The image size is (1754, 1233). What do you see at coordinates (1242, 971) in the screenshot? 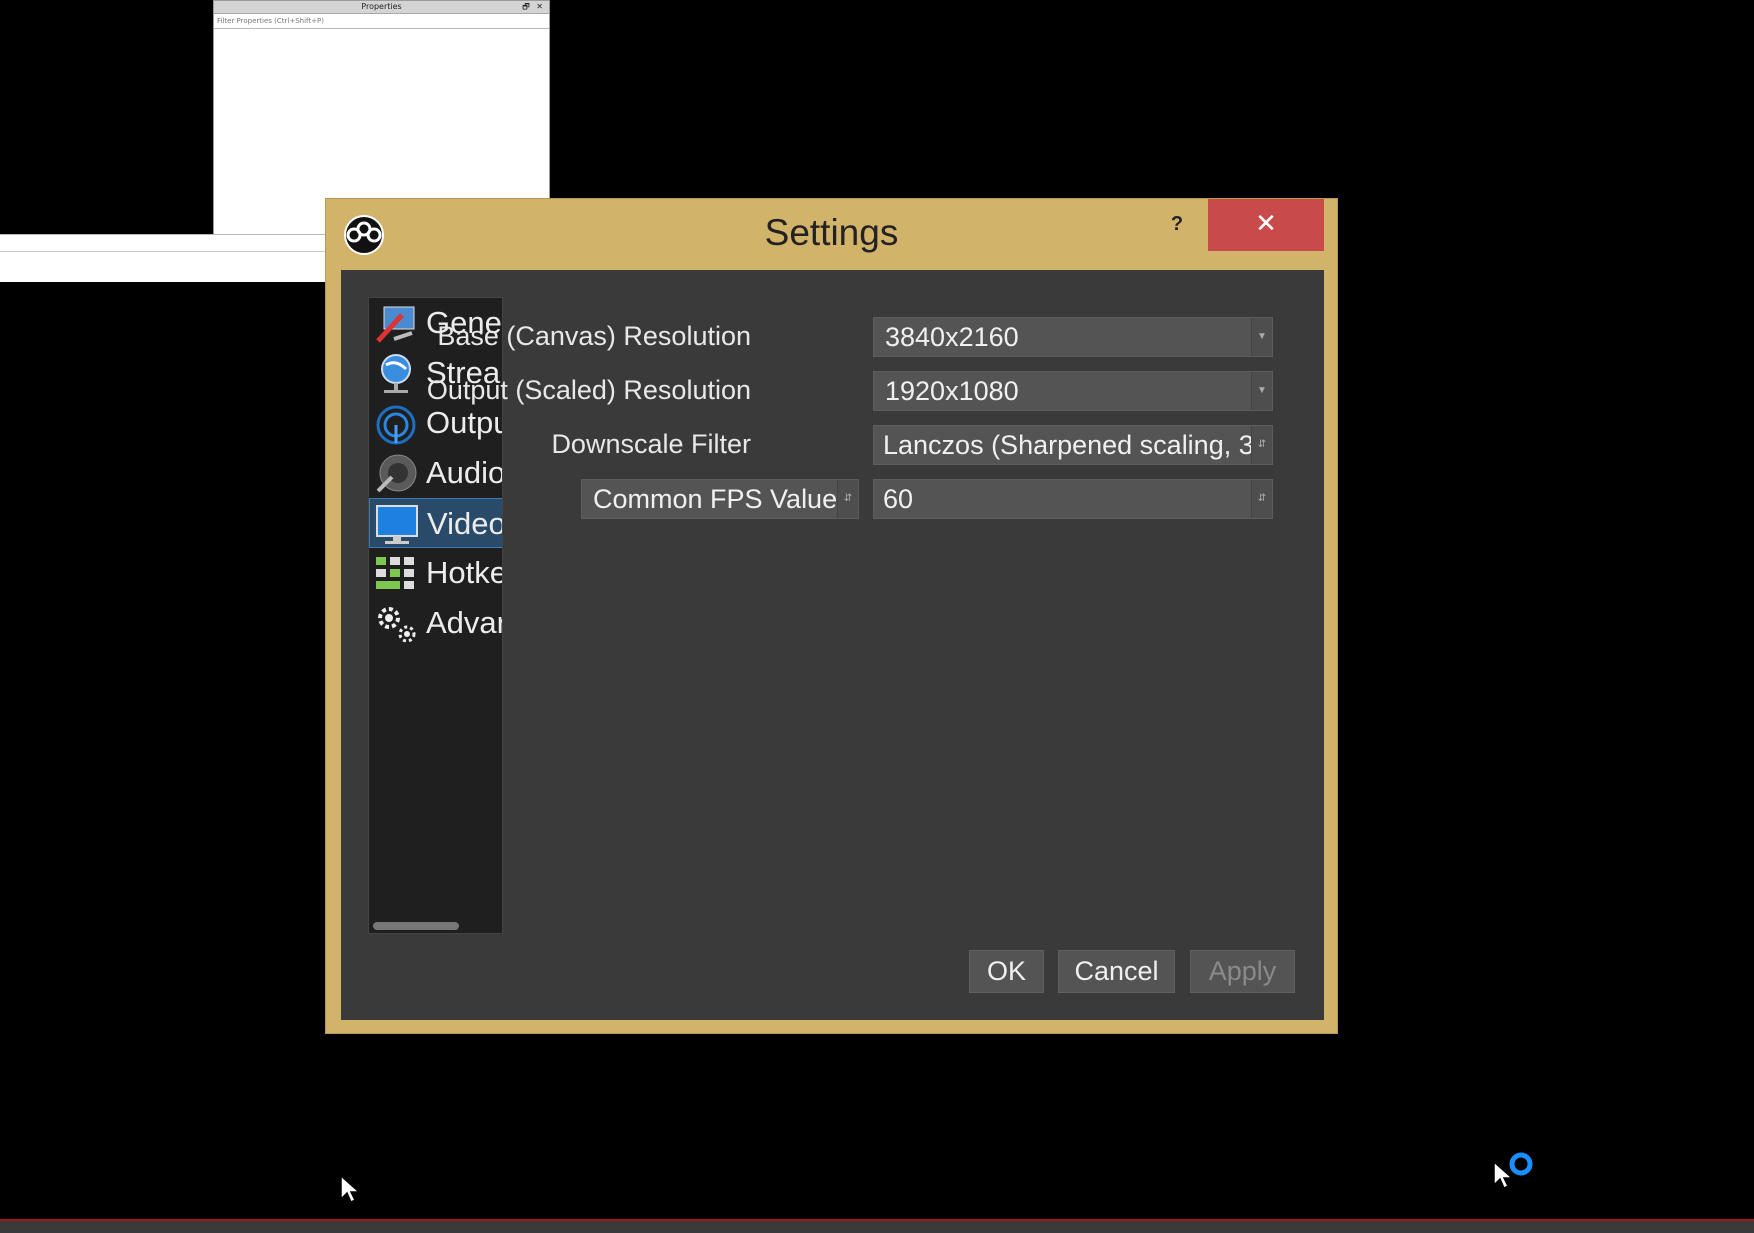
I see `apply-button: Apply` at bounding box center [1242, 971].